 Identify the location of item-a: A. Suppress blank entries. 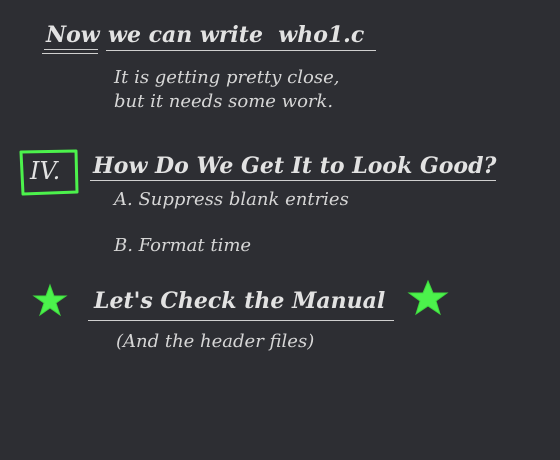
(231, 199).